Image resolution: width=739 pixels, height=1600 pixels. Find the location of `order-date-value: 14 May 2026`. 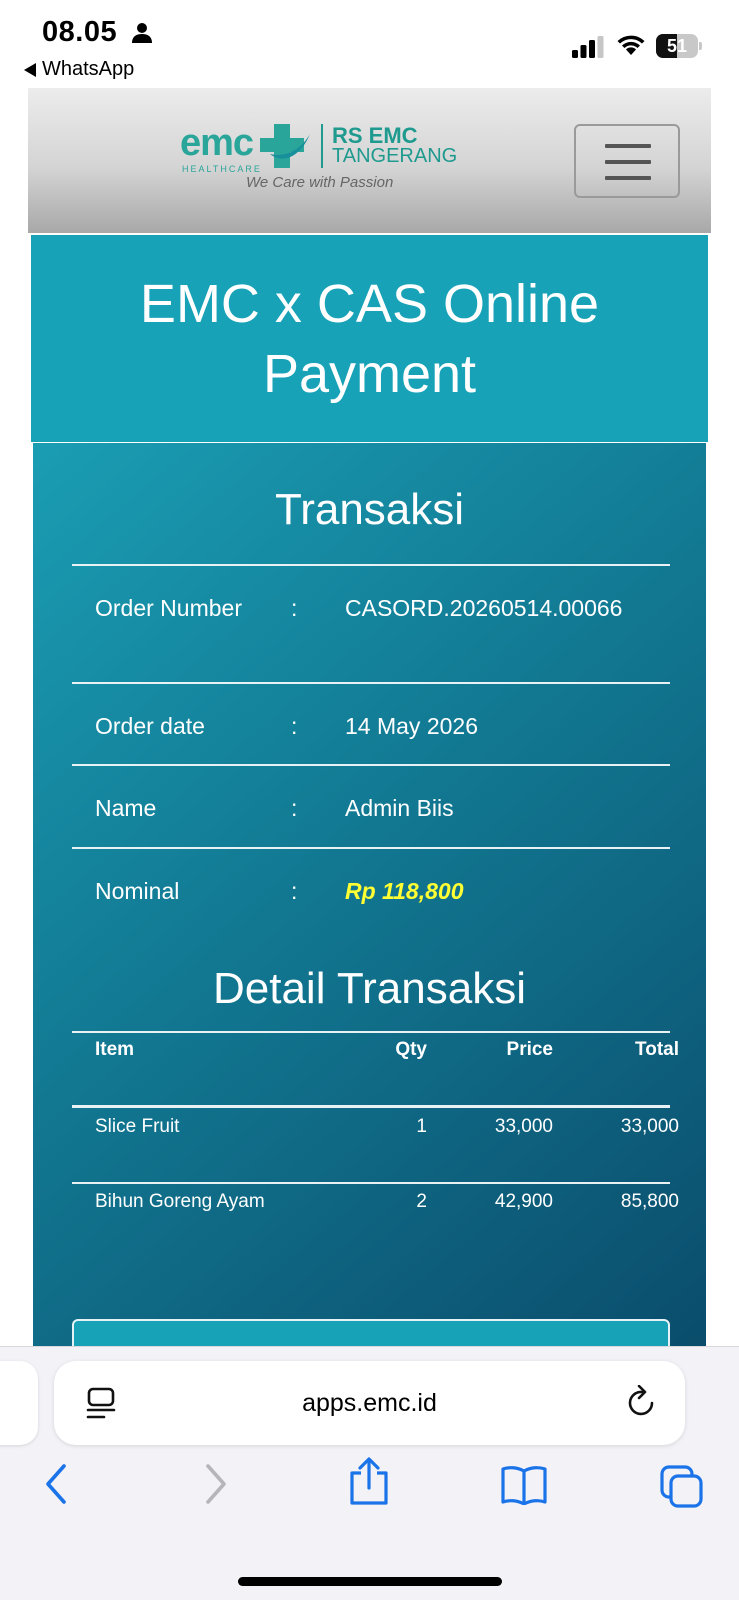

order-date-value: 14 May 2026 is located at coordinates (411, 726).